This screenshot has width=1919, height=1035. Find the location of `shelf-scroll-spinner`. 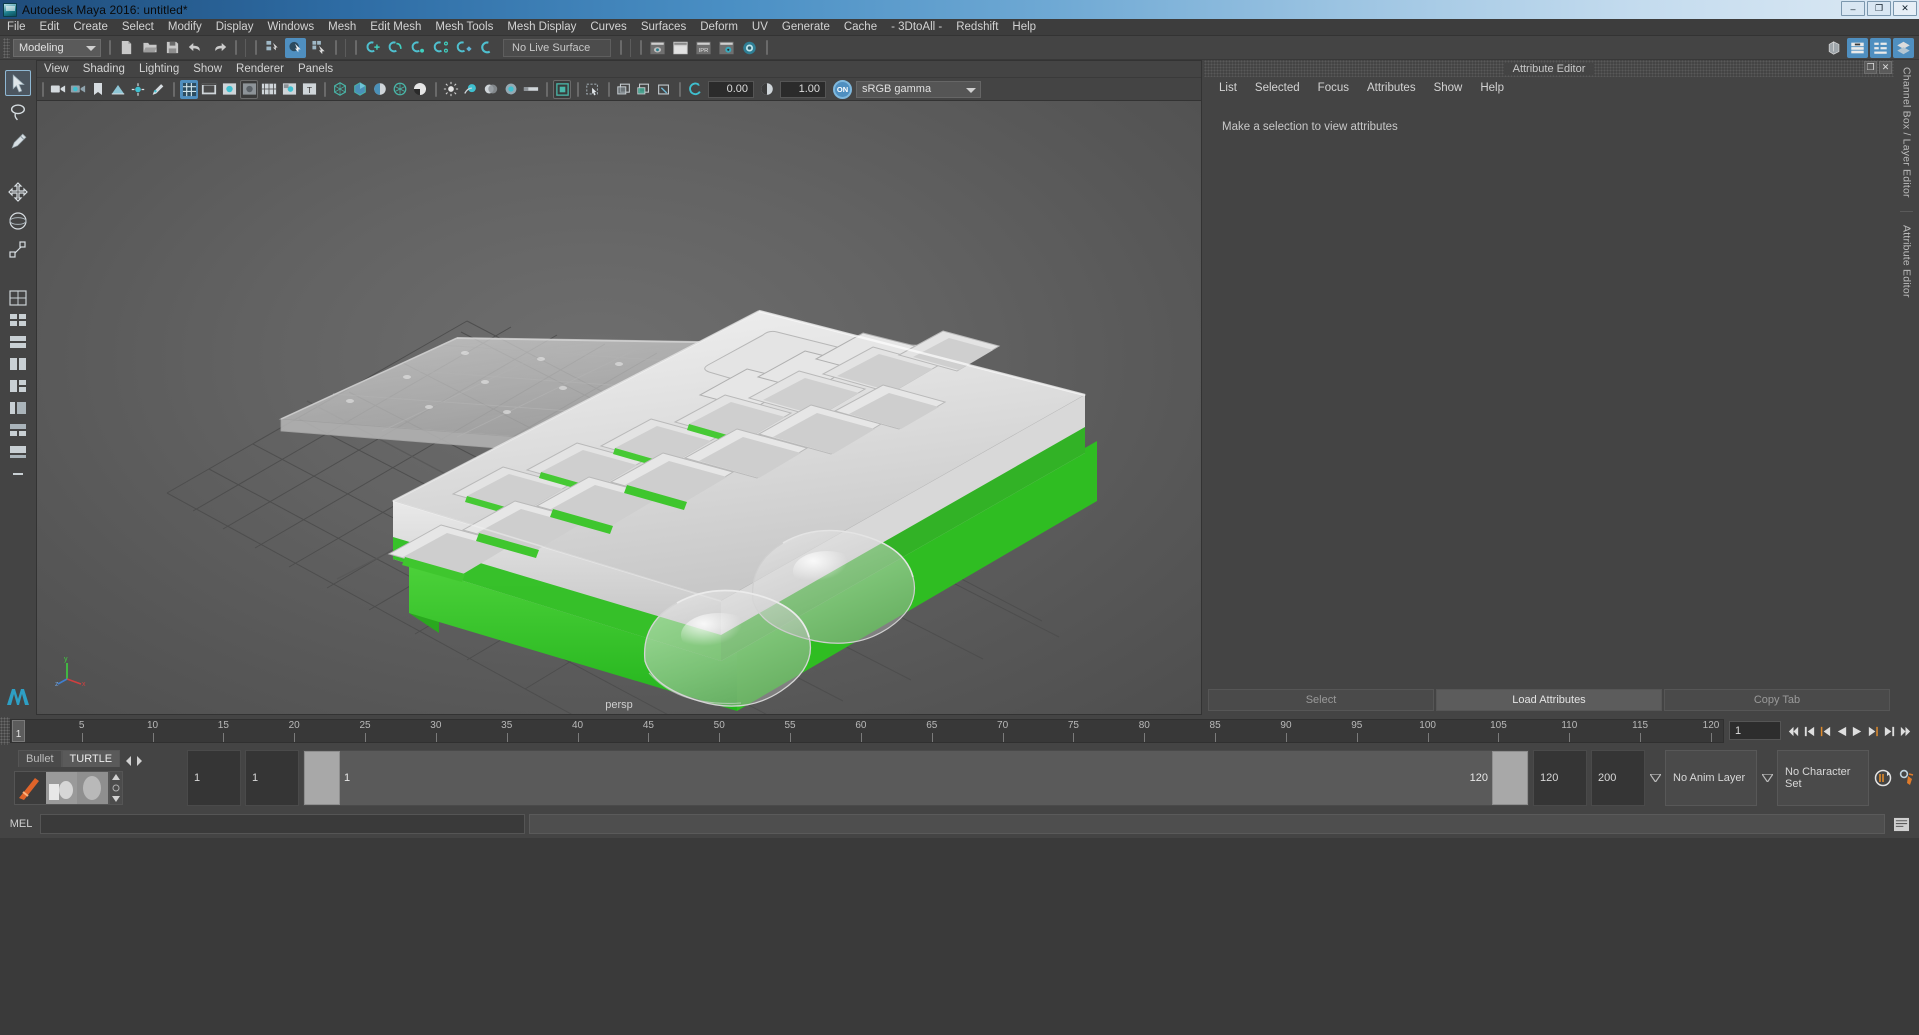

shelf-scroll-spinner is located at coordinates (116, 788).